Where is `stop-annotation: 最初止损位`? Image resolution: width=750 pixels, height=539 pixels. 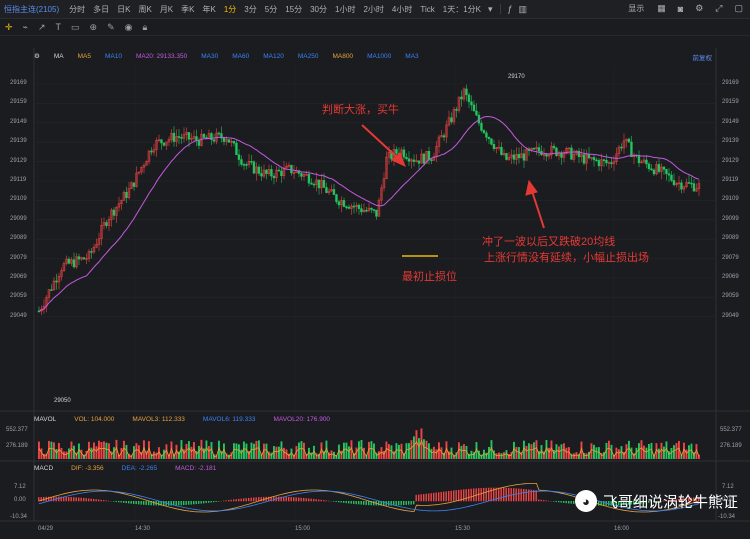
stop-annotation: 最初止损位 is located at coordinates (429, 277).